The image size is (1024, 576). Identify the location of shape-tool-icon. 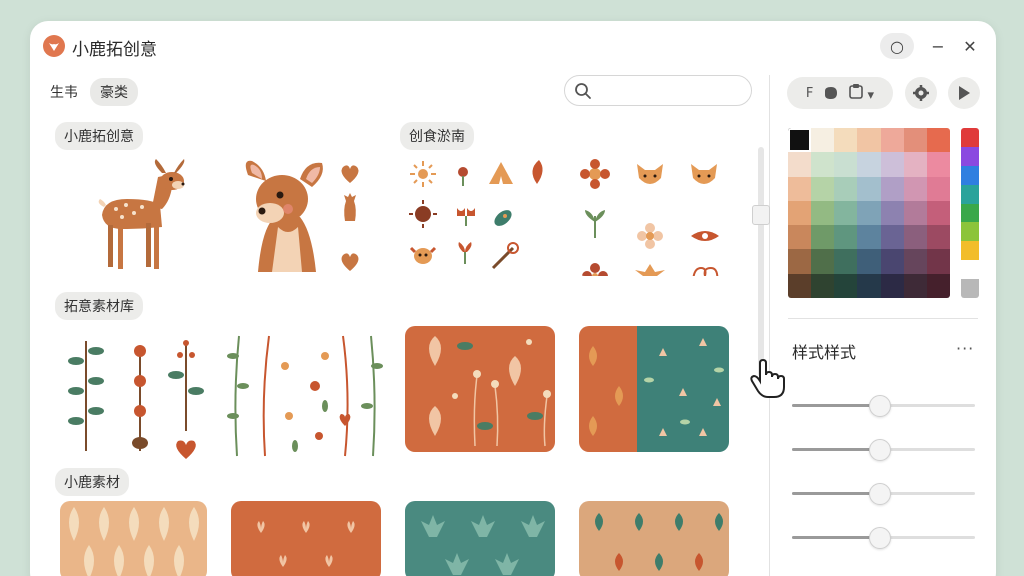
(831, 93).